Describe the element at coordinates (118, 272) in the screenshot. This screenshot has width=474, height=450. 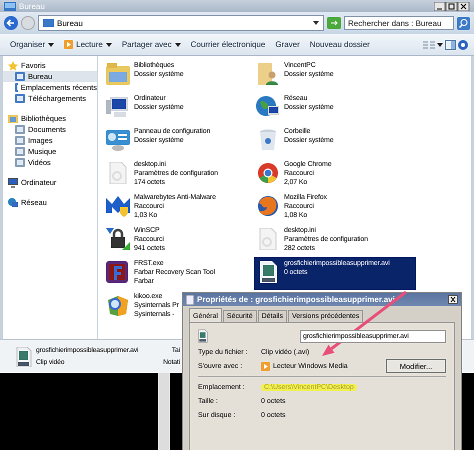
I see `app-icon` at that location.